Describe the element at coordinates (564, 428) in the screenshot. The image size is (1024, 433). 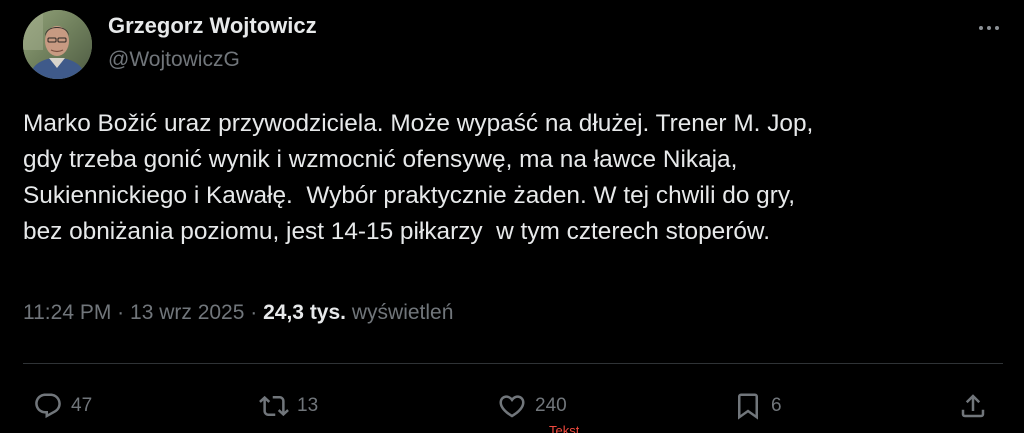
I see `peek-label: Tekst` at that location.